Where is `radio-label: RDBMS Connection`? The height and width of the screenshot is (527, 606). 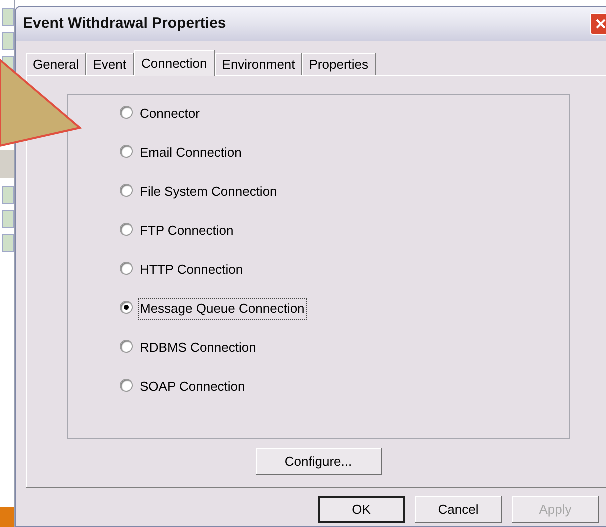
radio-label: RDBMS Connection is located at coordinates (198, 348).